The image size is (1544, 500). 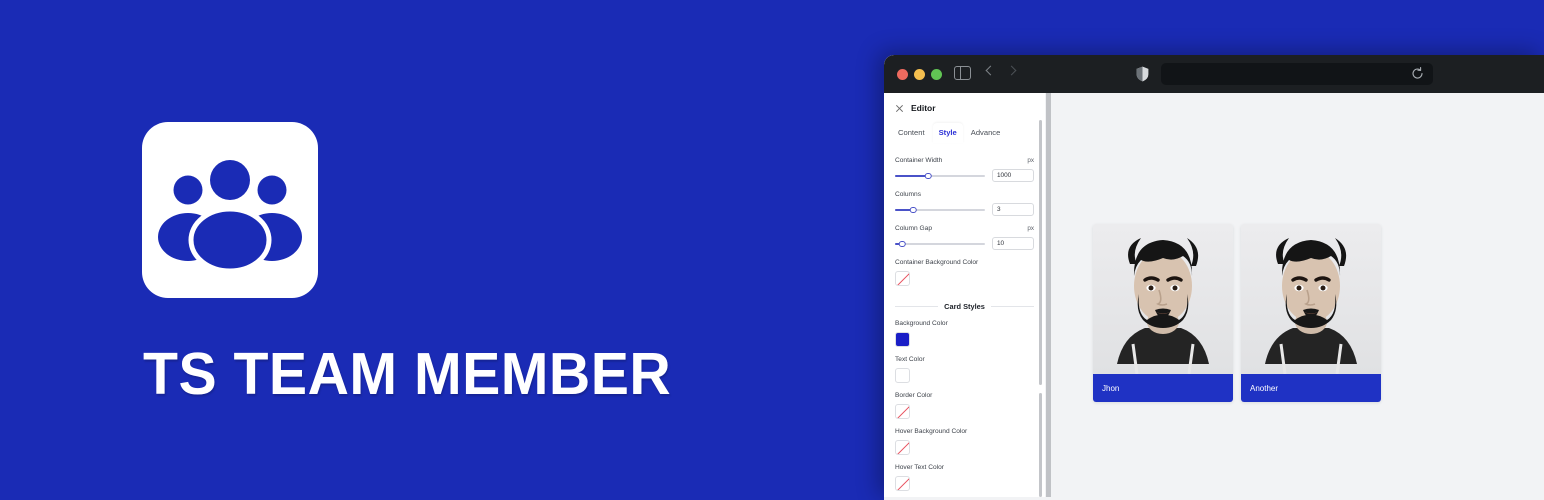 I want to click on page-scrollbar, so click(x=1048, y=295).